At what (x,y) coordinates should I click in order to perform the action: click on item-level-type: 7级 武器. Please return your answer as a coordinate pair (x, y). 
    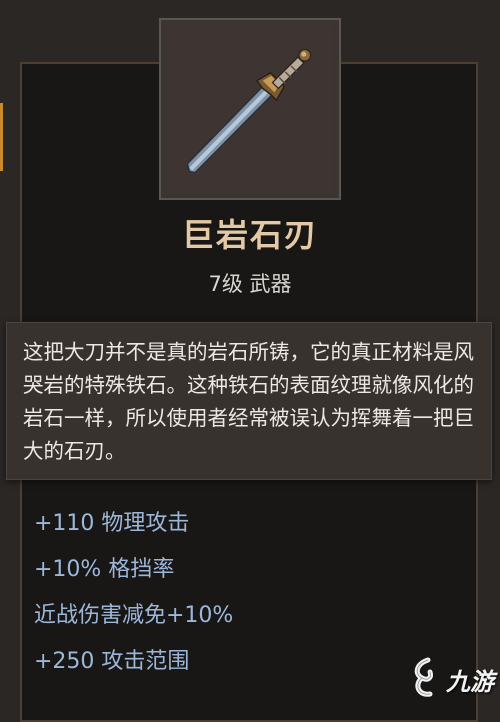
    Looking at the image, I should click on (250, 284).